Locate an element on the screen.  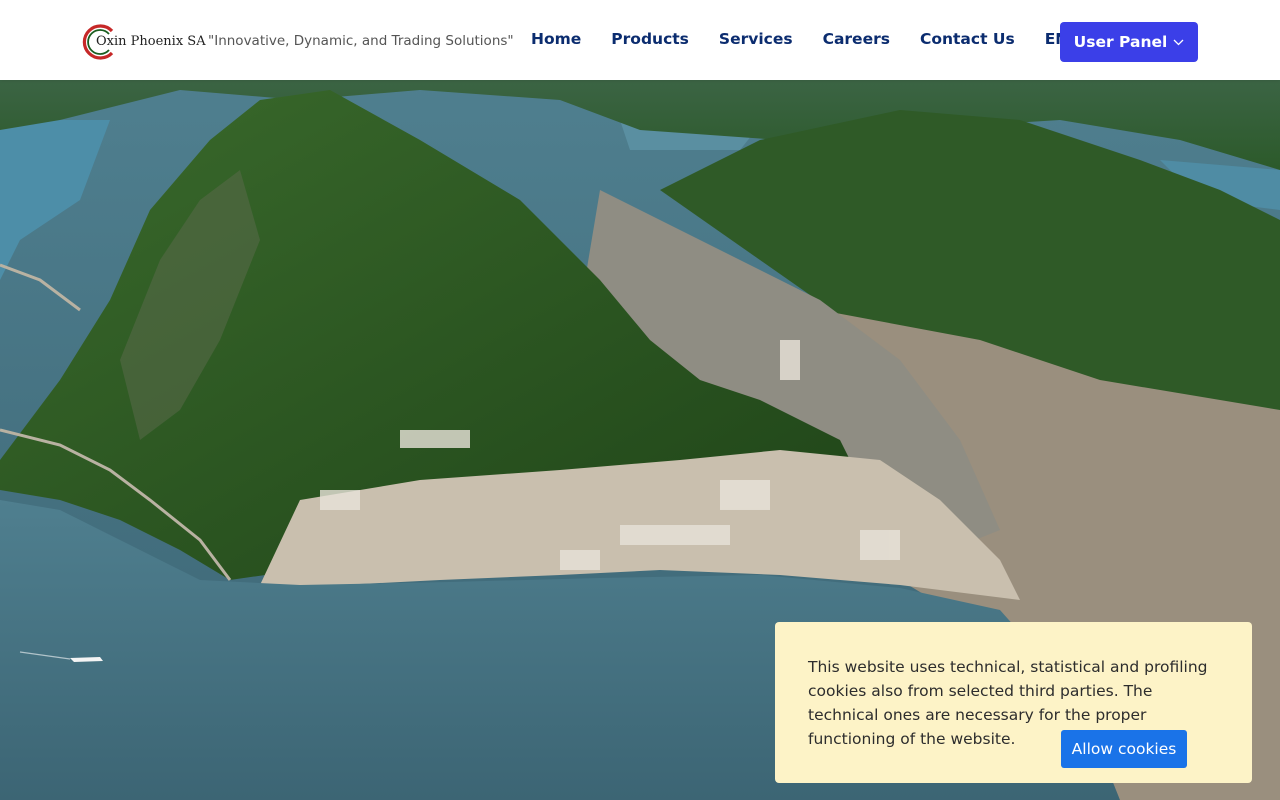
brand-logo: Oxin Phoenix SA is located at coordinates (144, 42).